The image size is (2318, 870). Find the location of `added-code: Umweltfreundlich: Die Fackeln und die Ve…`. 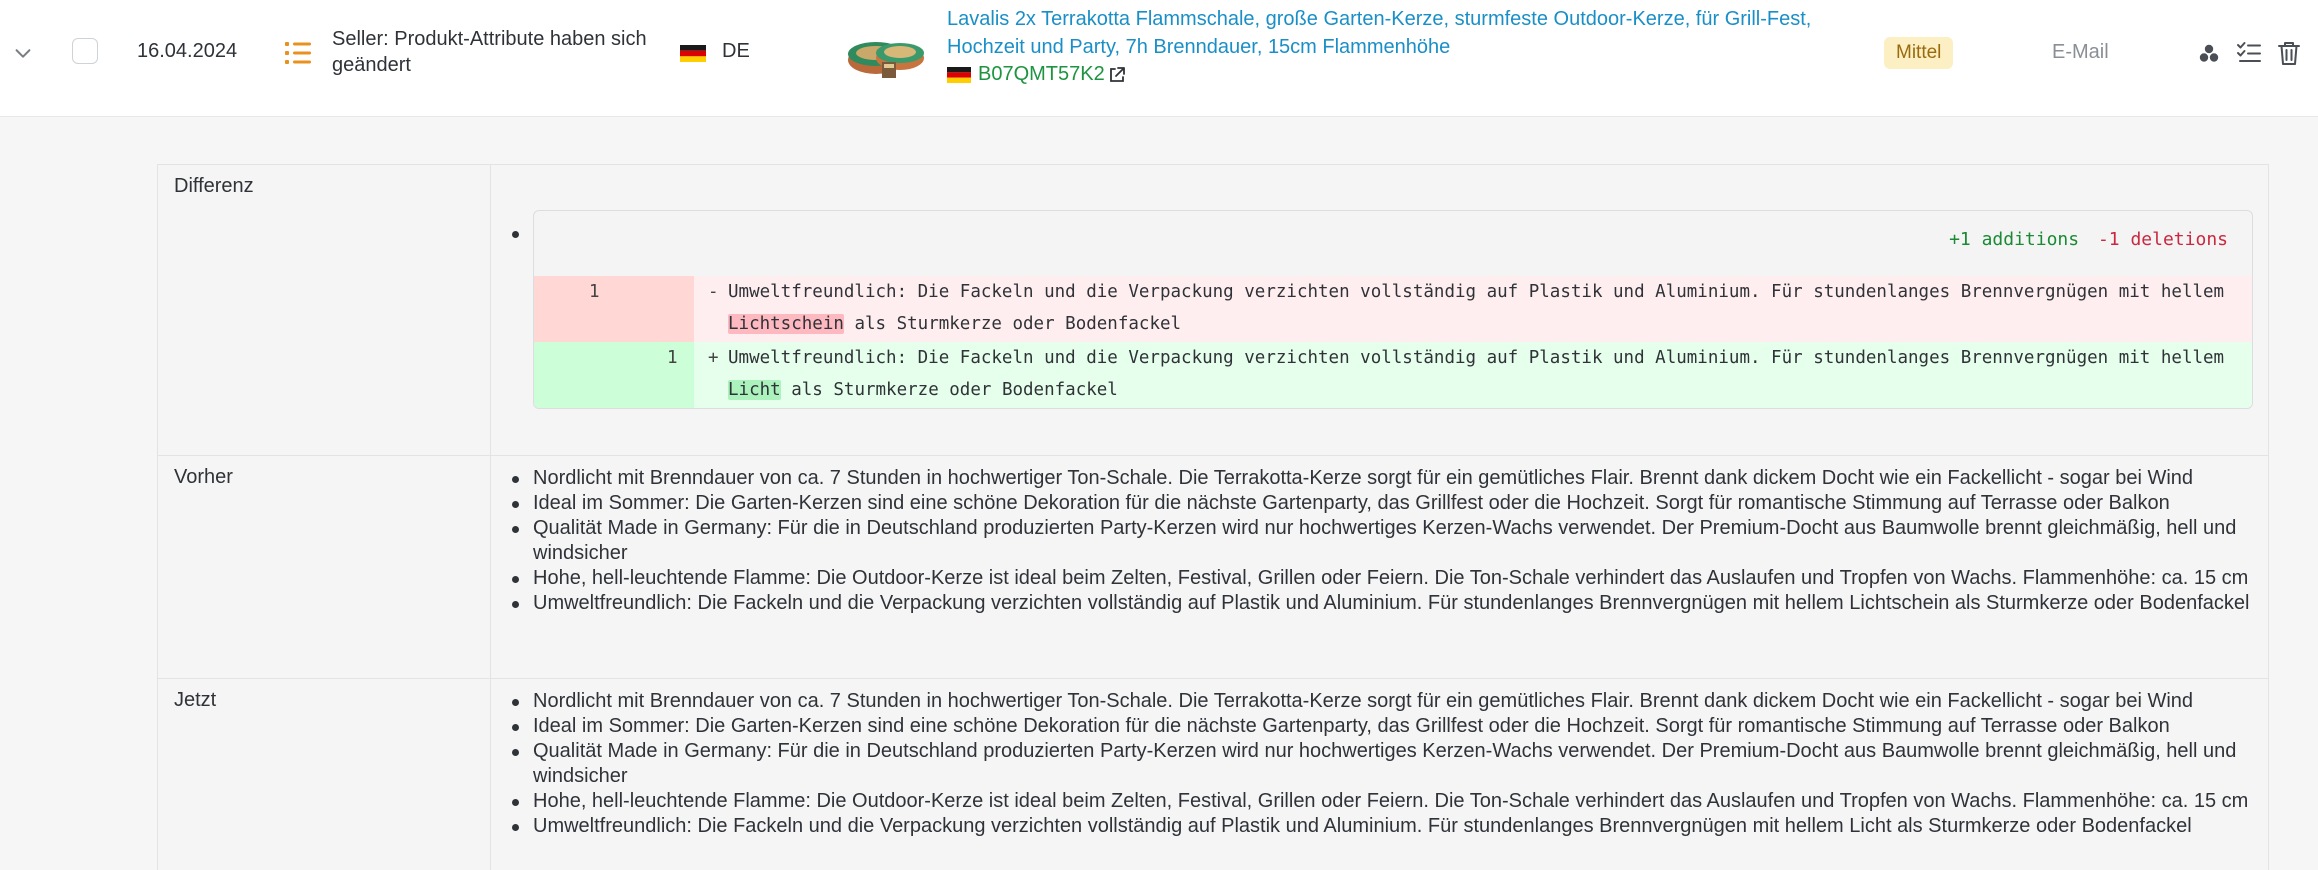

added-code: Umweltfreundlich: Die Fackeln und die Ve… is located at coordinates (1483, 374).